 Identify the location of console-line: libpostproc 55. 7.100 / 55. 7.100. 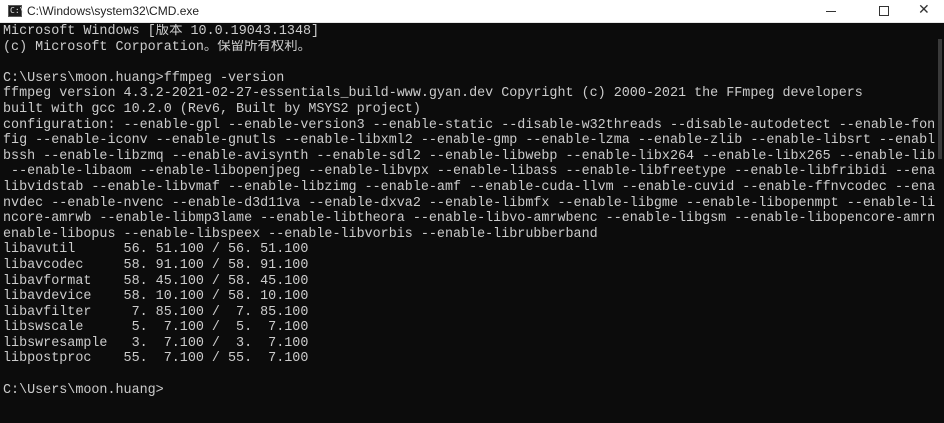
(156, 359).